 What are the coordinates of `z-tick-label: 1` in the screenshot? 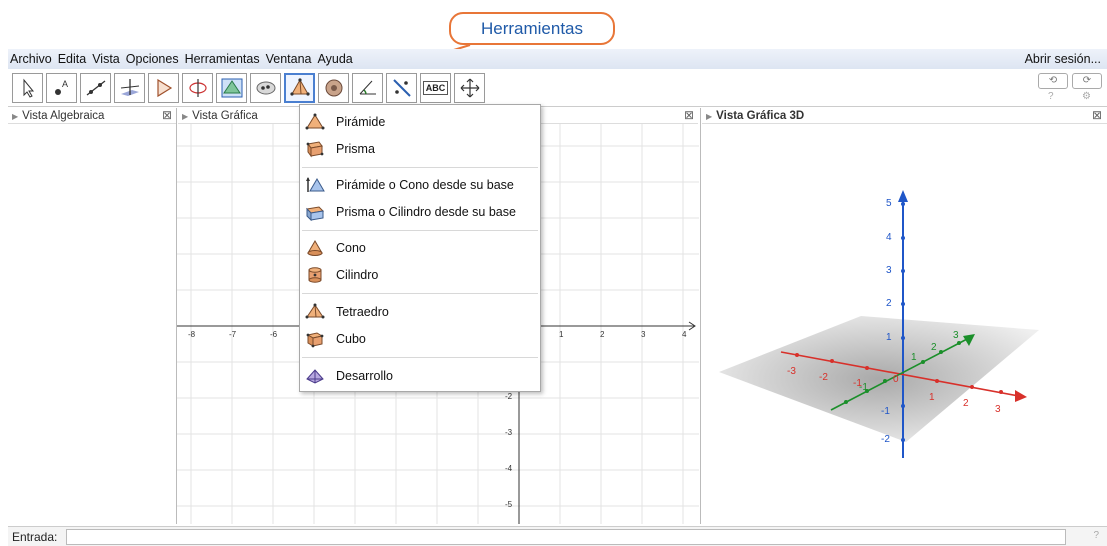 It's located at (889, 337).